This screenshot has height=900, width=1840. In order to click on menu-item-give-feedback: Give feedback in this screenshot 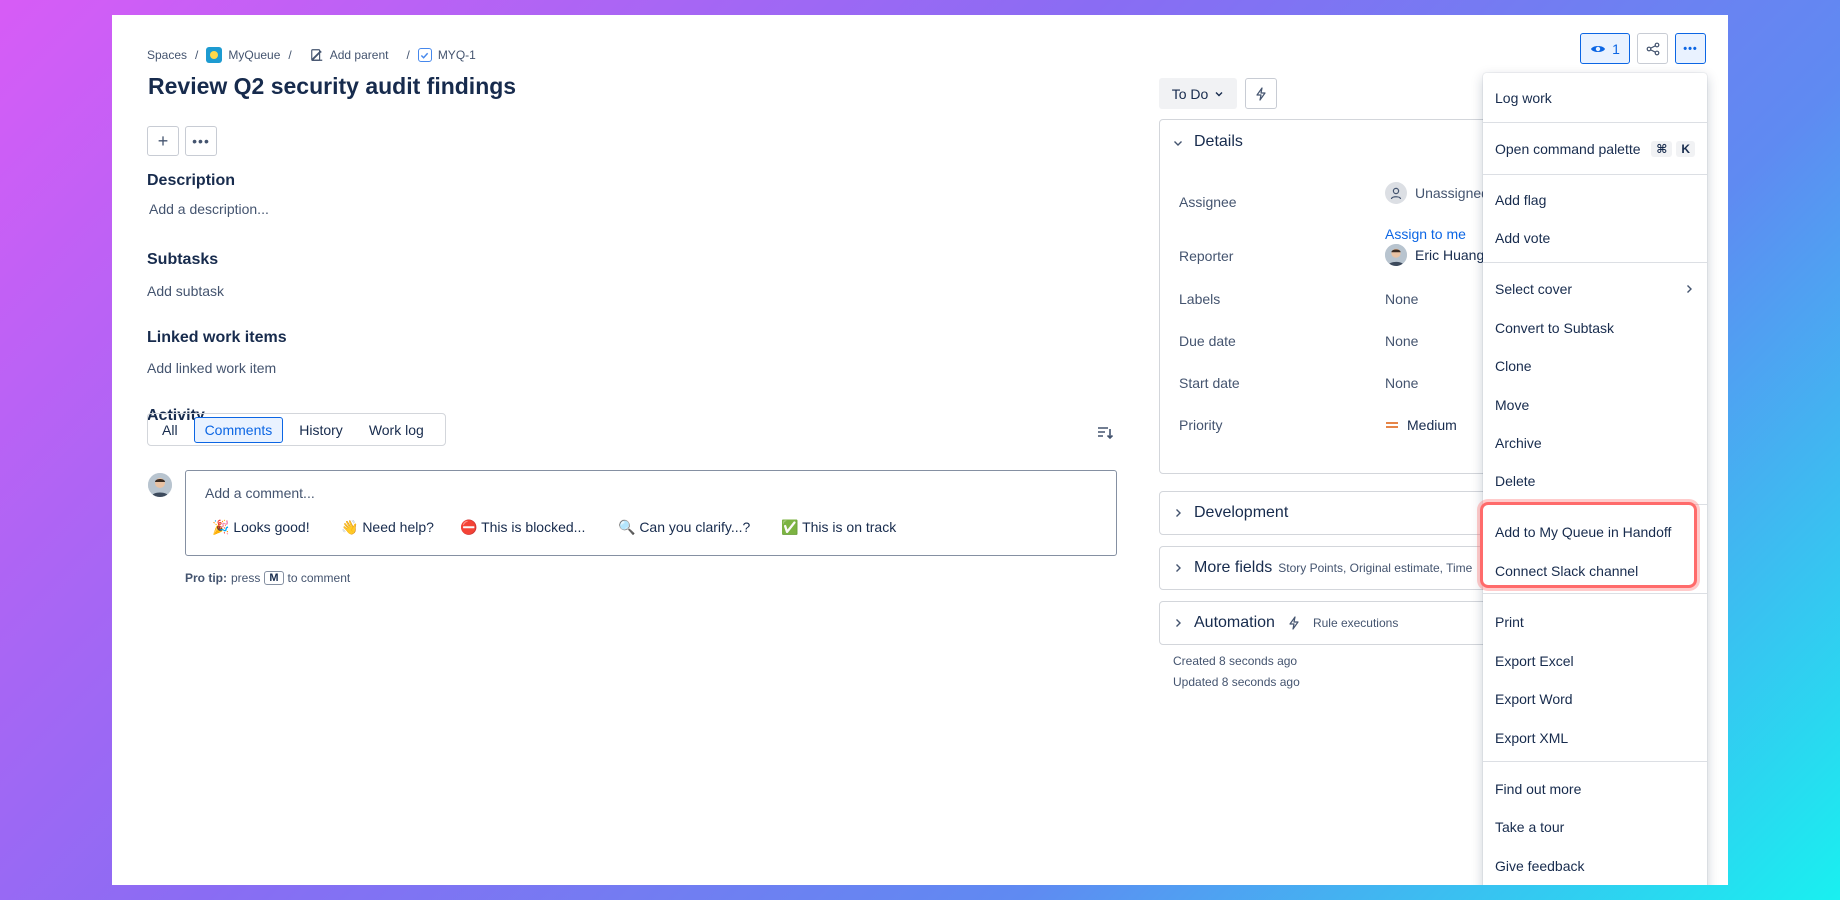, I will do `click(1595, 866)`.